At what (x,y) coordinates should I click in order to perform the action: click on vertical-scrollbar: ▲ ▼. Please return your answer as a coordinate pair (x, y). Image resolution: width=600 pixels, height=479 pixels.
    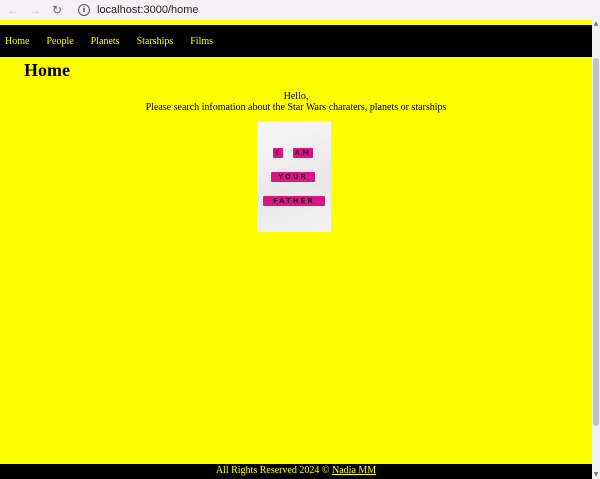
    Looking at the image, I should click on (596, 249).